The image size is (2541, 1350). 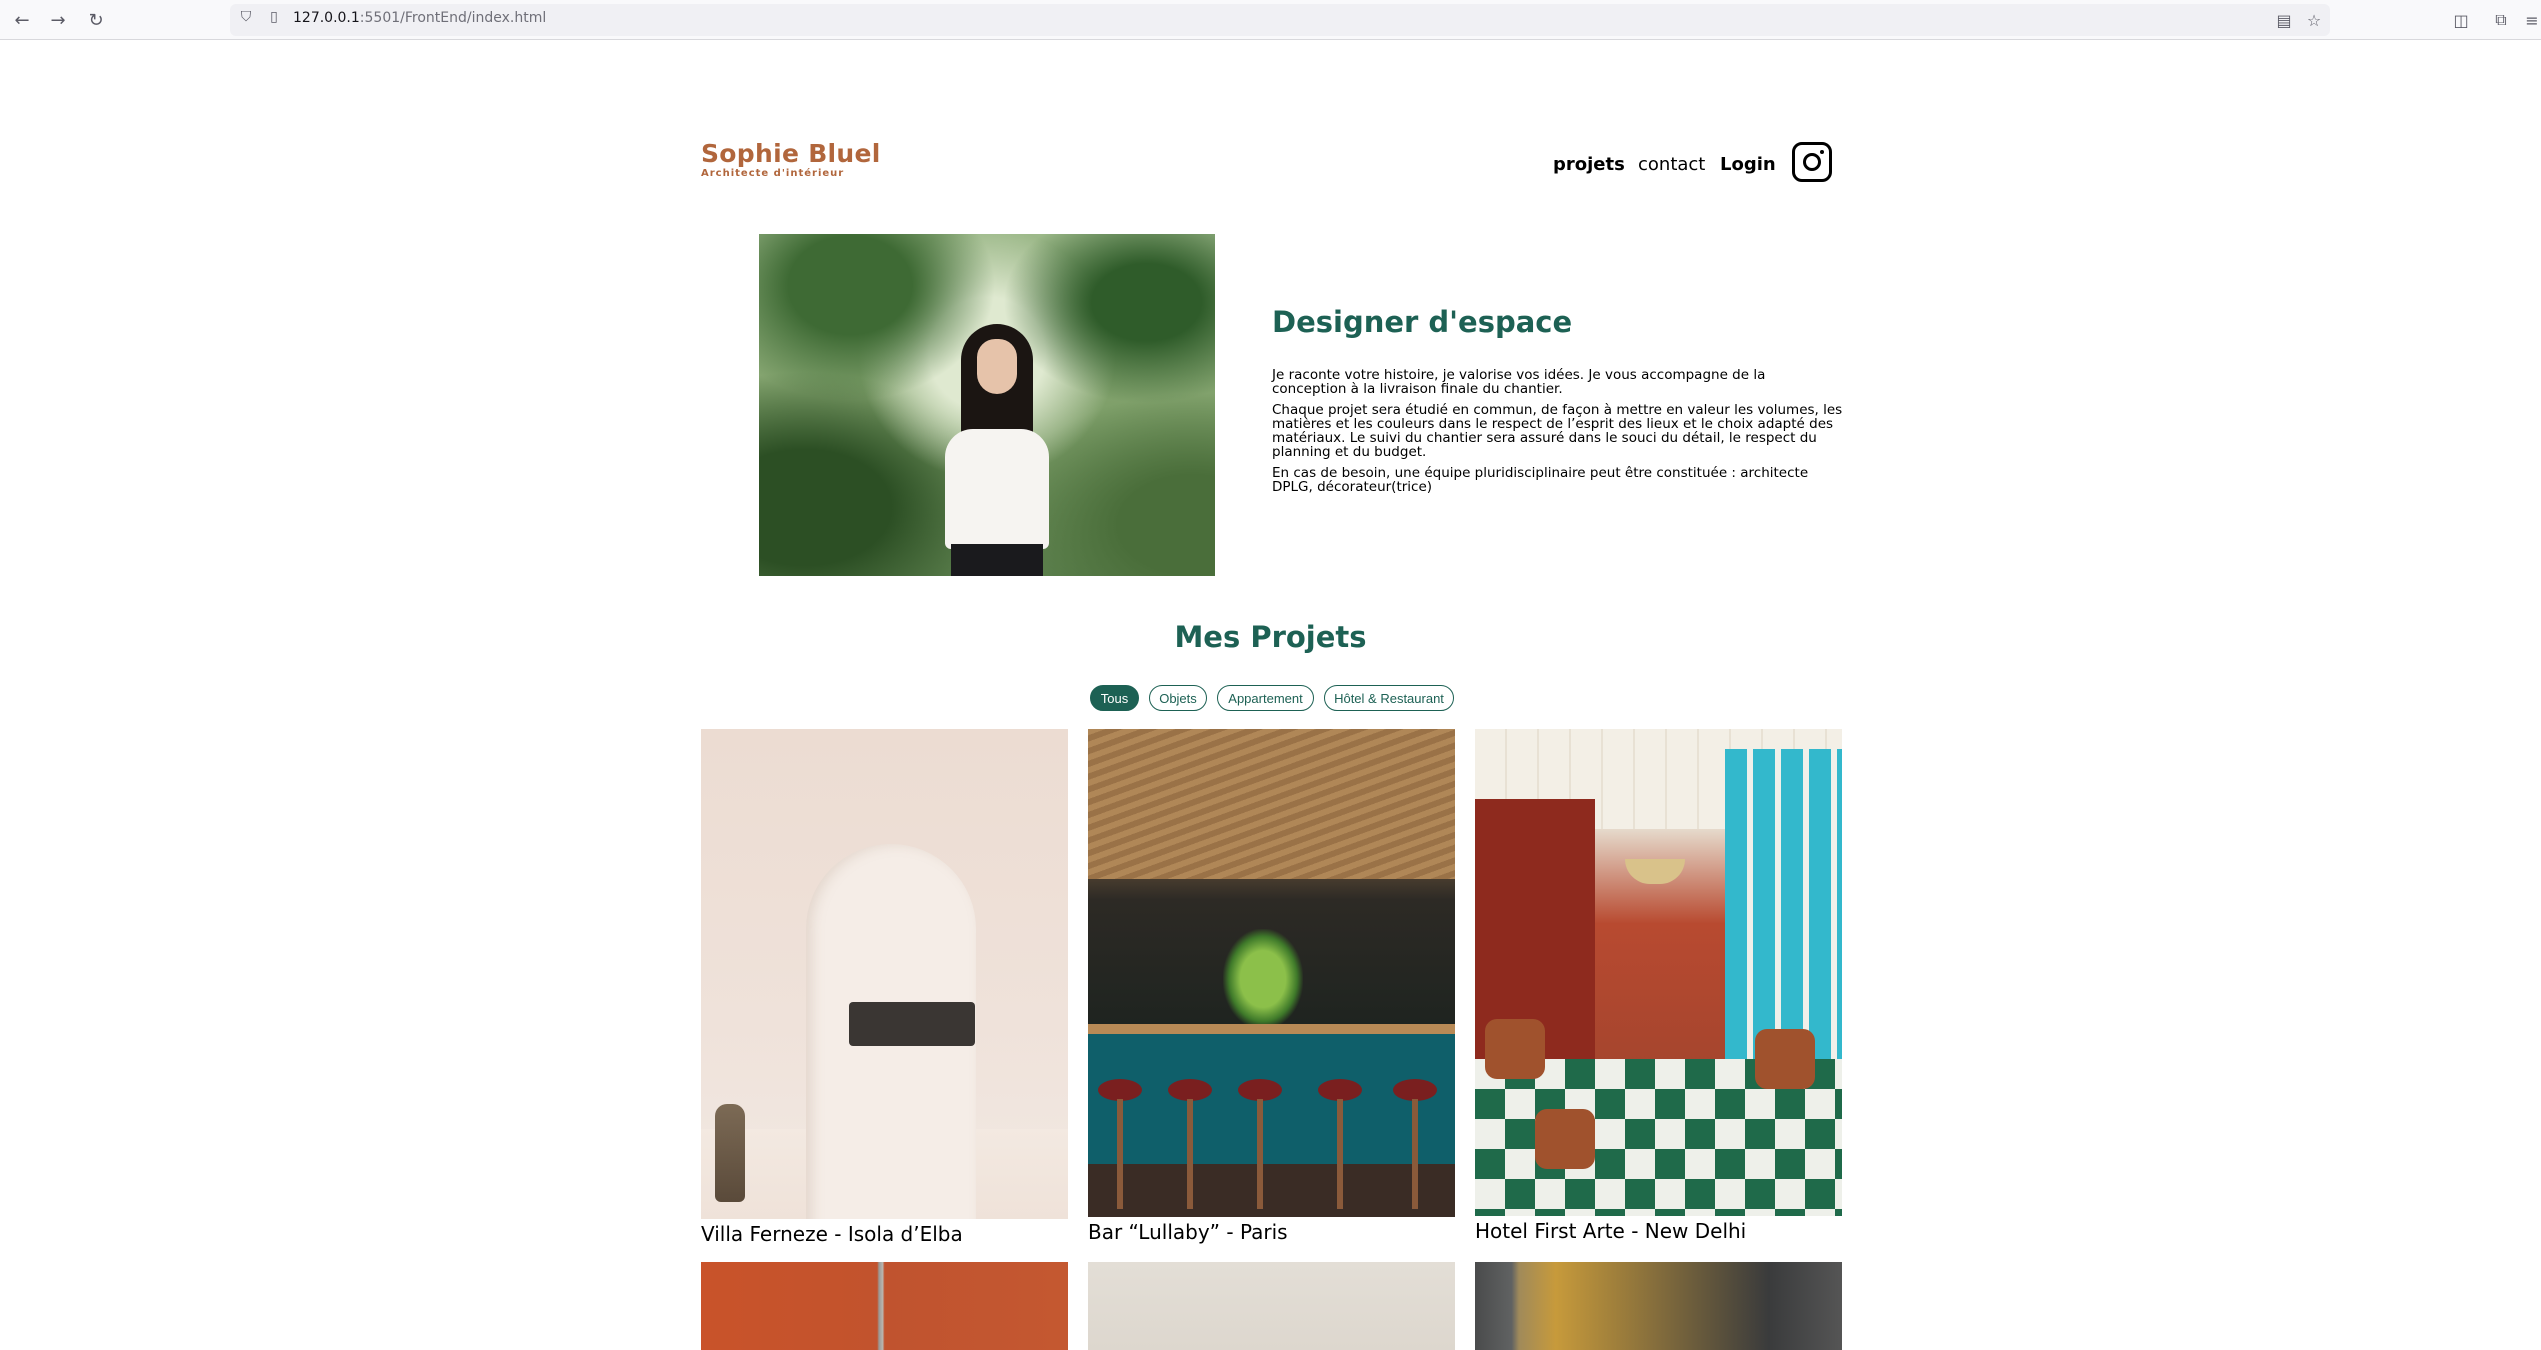 I want to click on villa-sofa, so click(x=912, y=1024).